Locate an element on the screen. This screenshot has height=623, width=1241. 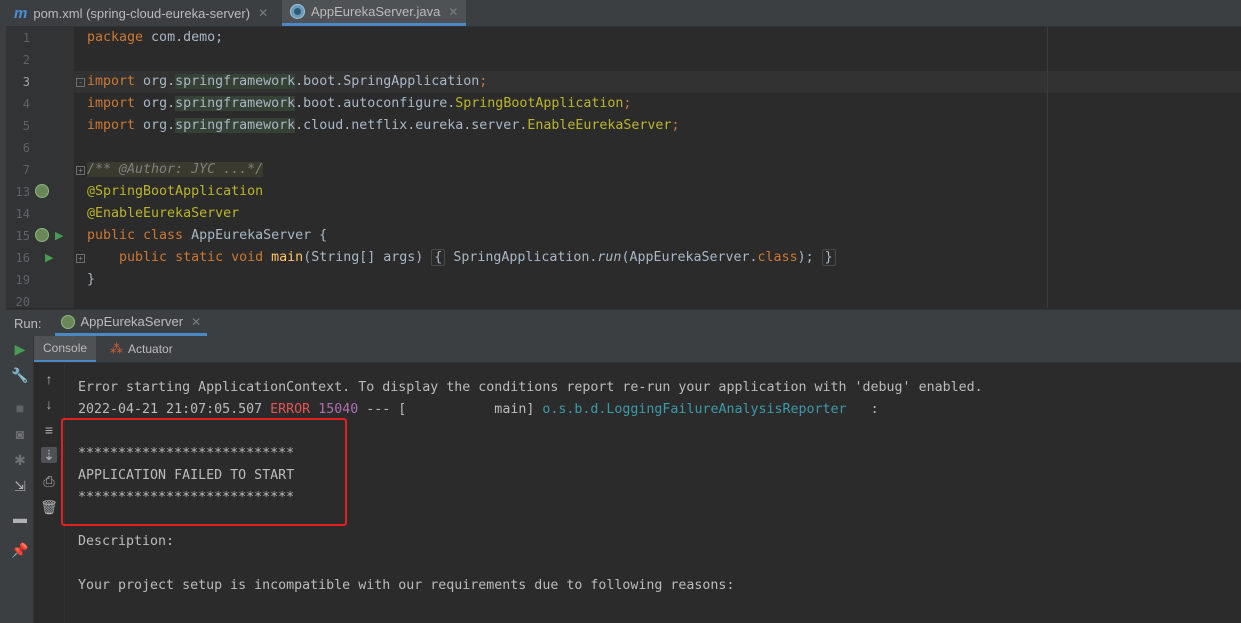
line-number: 6 is located at coordinates (26, 148).